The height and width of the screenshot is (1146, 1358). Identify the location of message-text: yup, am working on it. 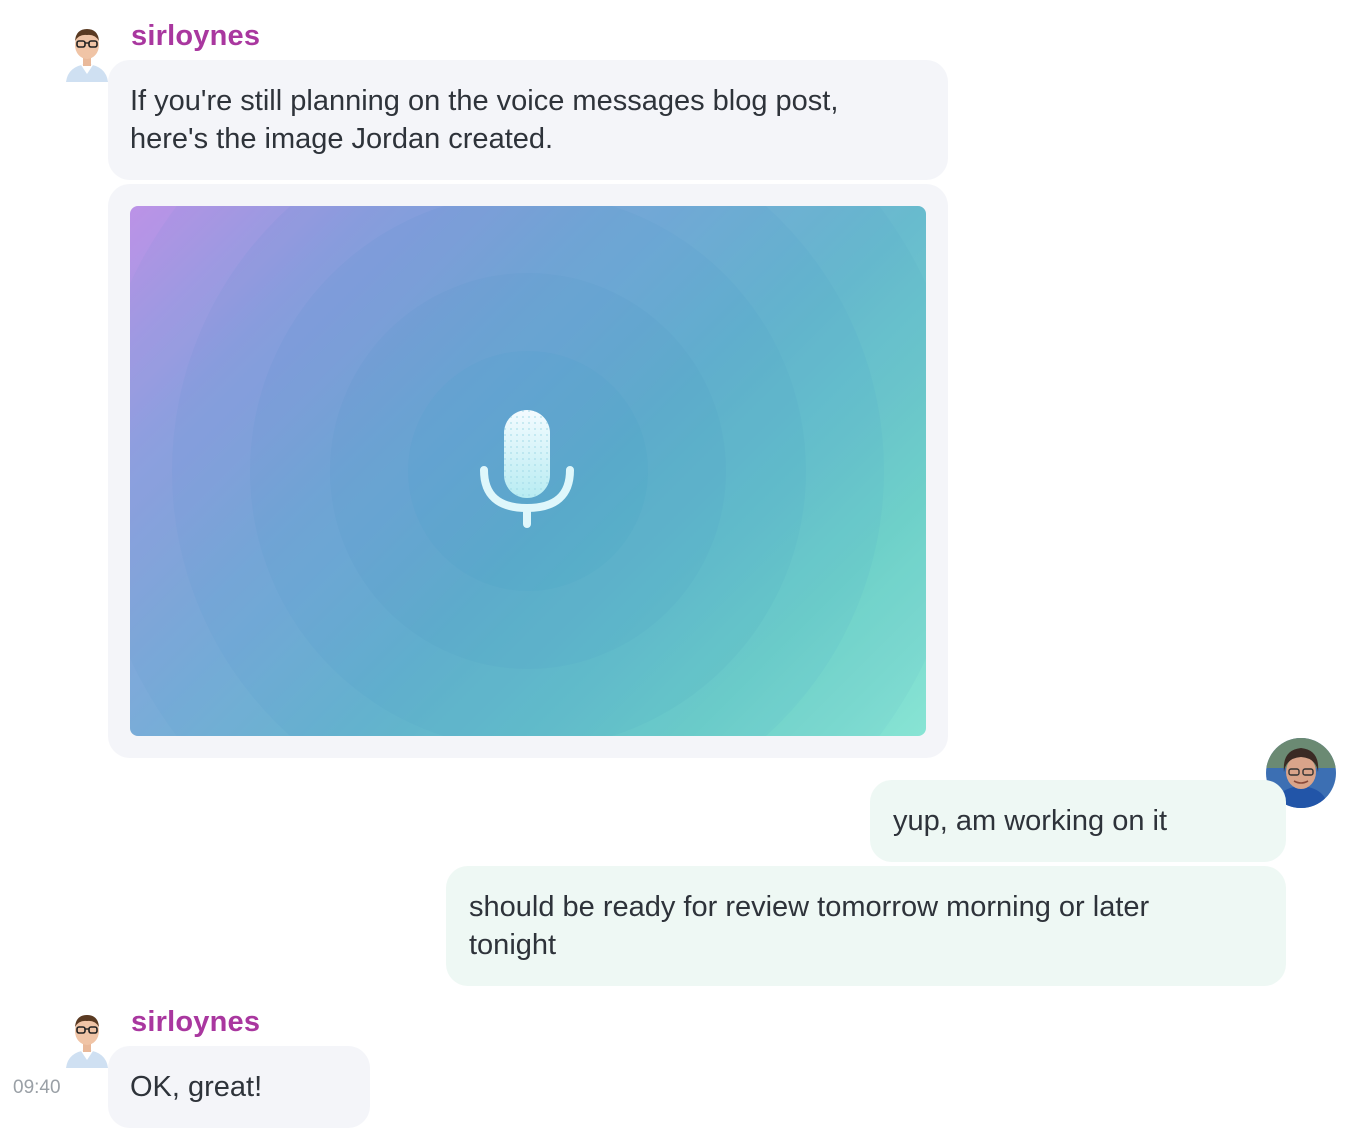
(1030, 821).